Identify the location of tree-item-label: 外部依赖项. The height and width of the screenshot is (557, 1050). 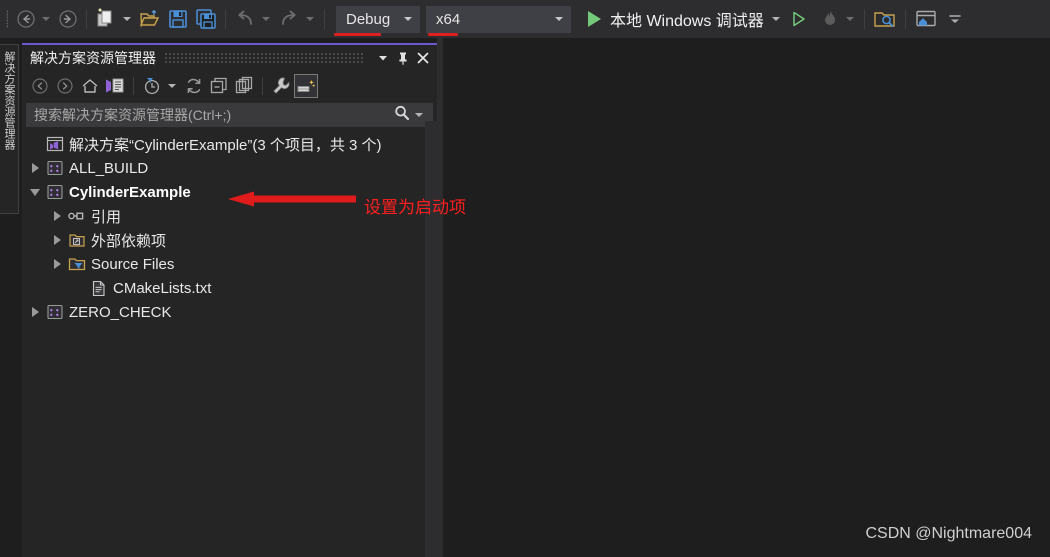
(129, 241).